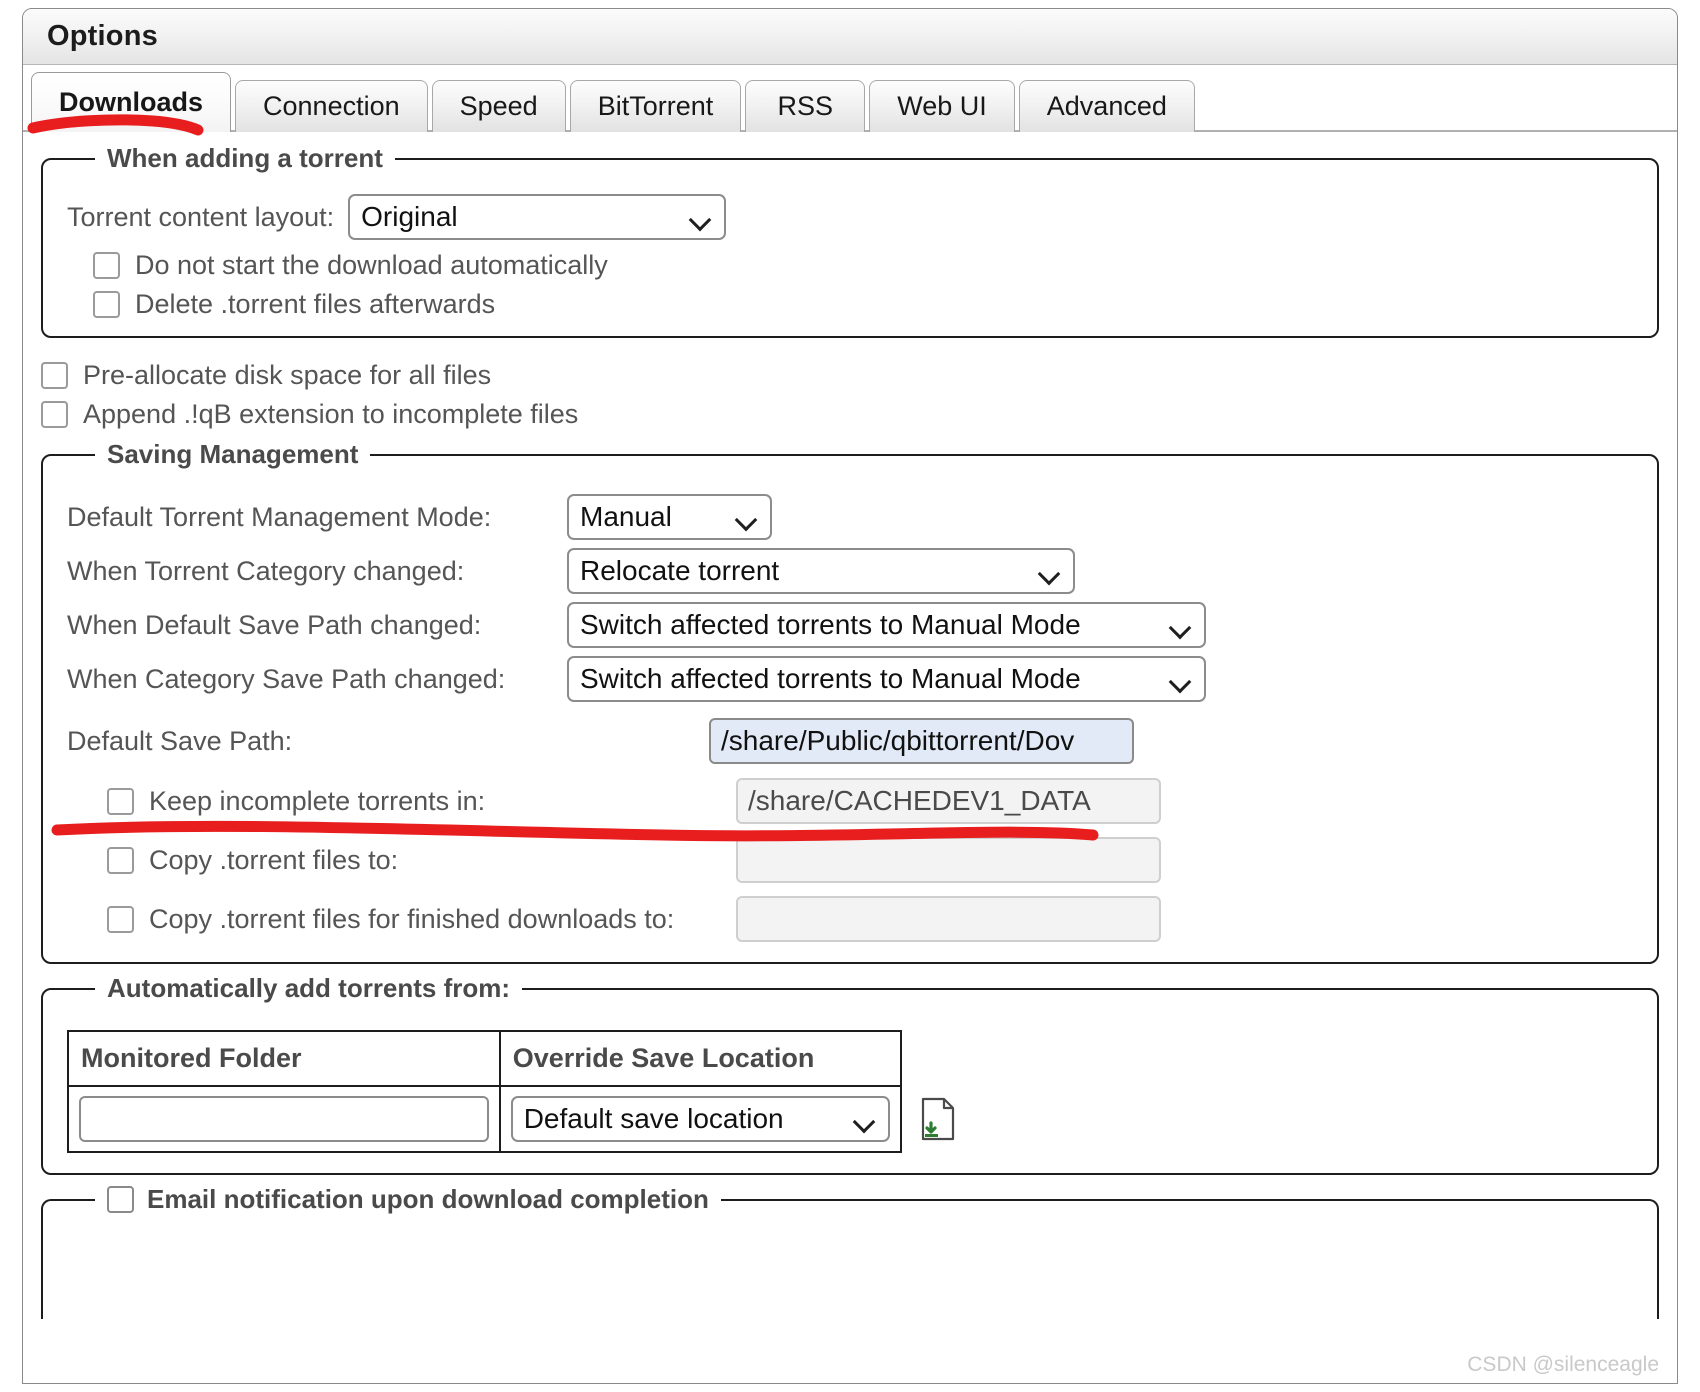  Describe the element at coordinates (919, 800) in the screenshot. I see `keep-incomplete-value: /share/CACHEDEV1_DATA` at that location.